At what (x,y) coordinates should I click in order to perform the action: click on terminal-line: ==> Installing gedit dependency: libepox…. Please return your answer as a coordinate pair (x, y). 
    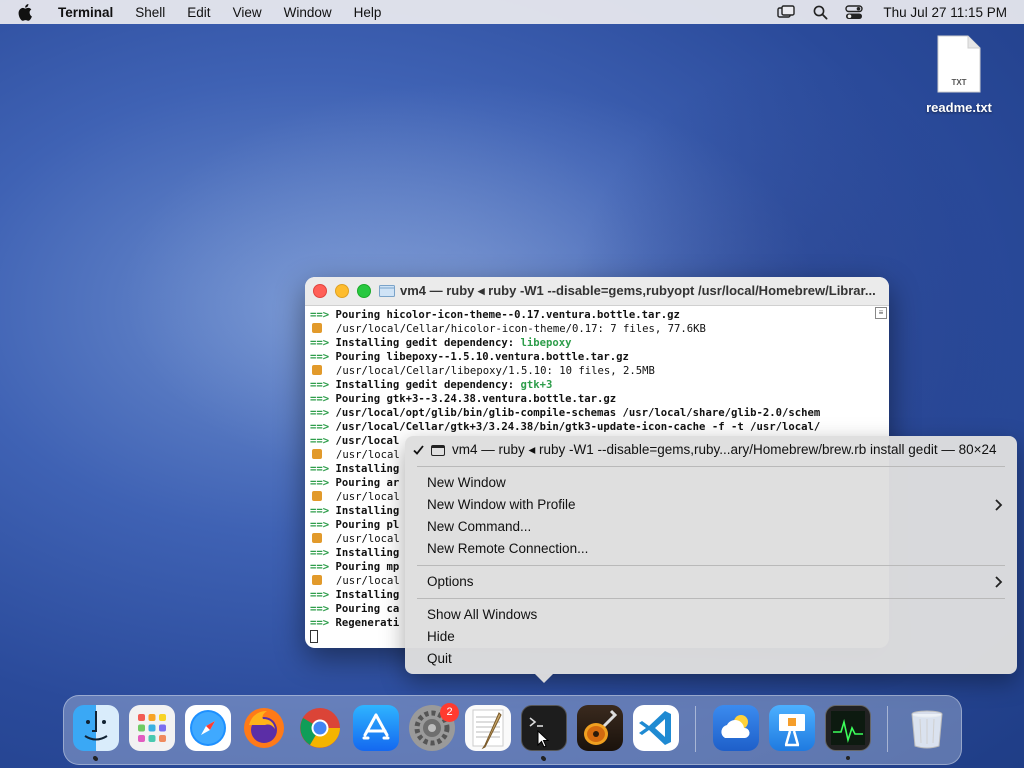
    Looking at the image, I should click on (599, 343).